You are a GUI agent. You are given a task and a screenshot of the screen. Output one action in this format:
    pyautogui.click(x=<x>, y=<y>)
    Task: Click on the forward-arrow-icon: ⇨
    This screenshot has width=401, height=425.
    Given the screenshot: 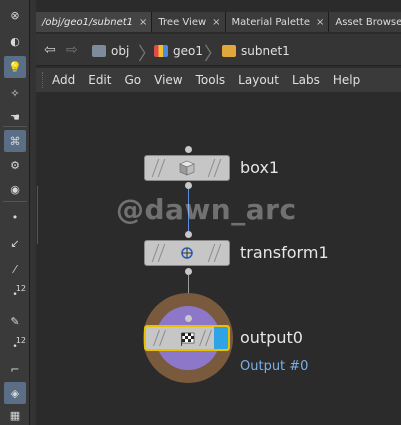 What is the action you would take?
    pyautogui.click(x=72, y=50)
    